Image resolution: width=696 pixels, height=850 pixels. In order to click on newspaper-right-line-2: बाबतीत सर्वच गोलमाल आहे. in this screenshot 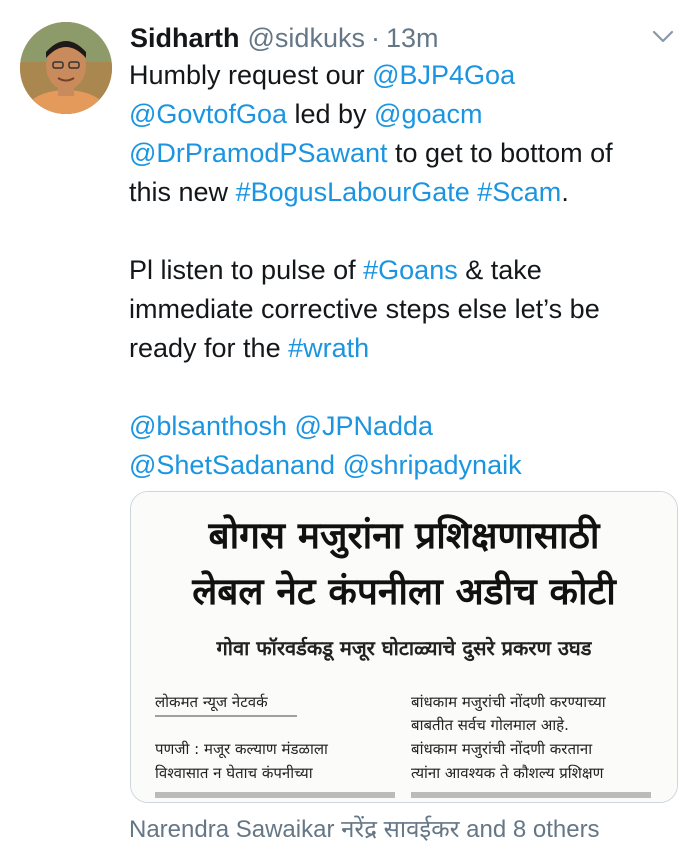, I will do `click(490, 725)`.